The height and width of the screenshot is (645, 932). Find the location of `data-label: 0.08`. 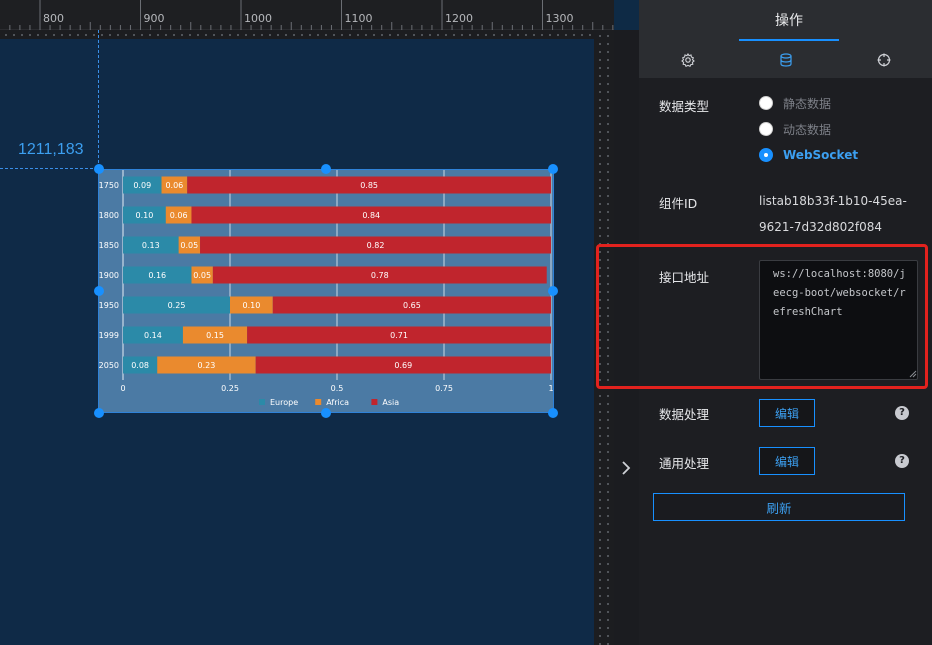

data-label: 0.08 is located at coordinates (140, 365).